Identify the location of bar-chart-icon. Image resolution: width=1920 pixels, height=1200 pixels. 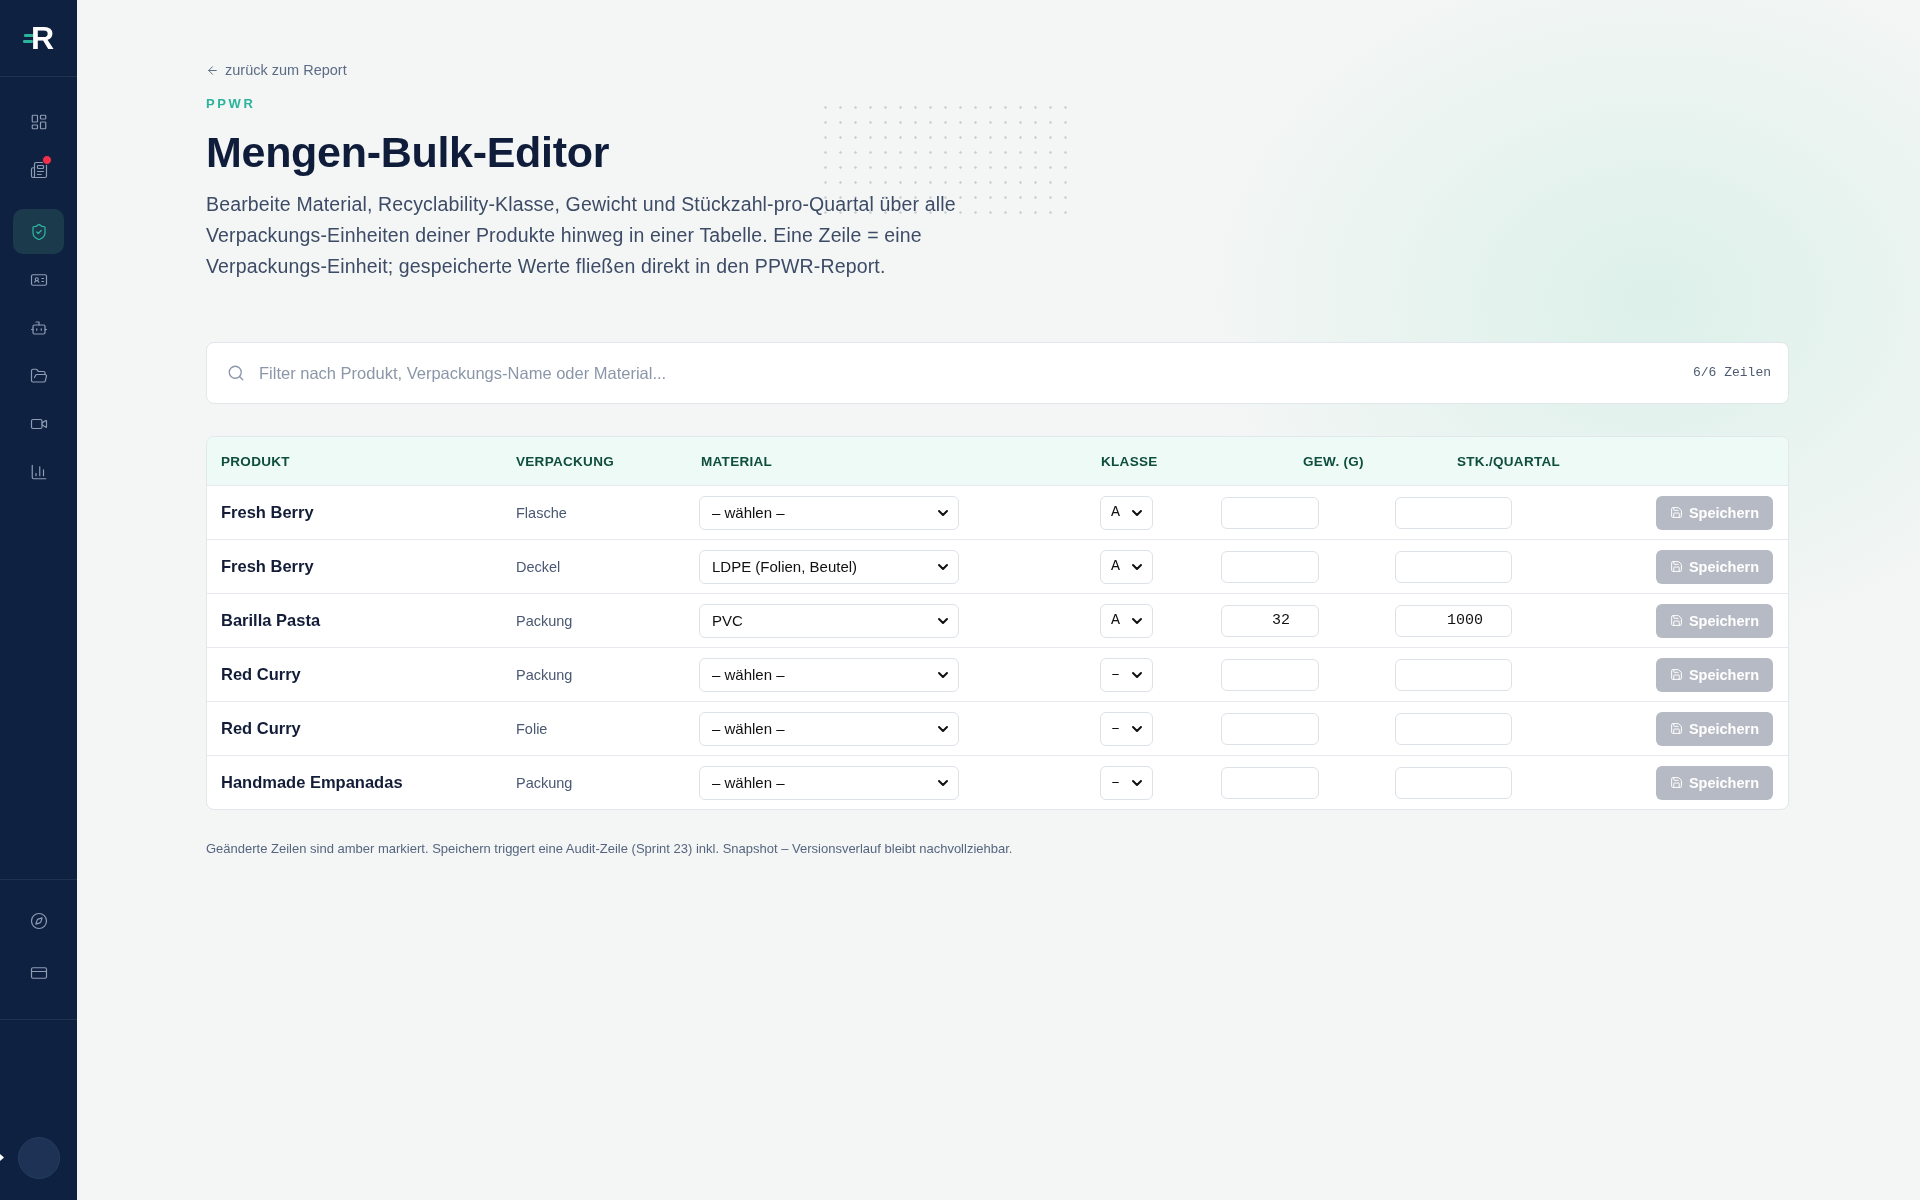
(38, 471).